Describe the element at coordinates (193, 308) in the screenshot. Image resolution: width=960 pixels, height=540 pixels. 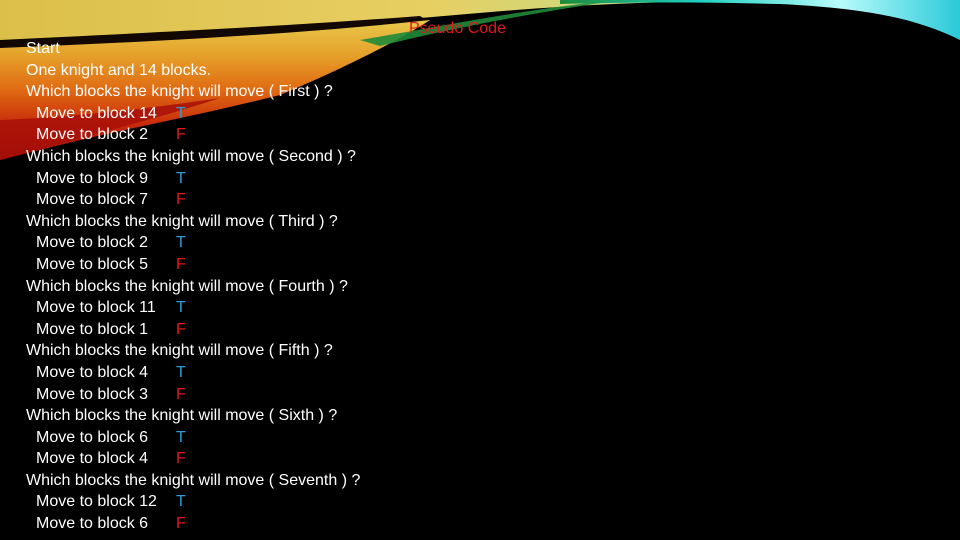
I see `move-option-line: Move to block 11 T` at that location.